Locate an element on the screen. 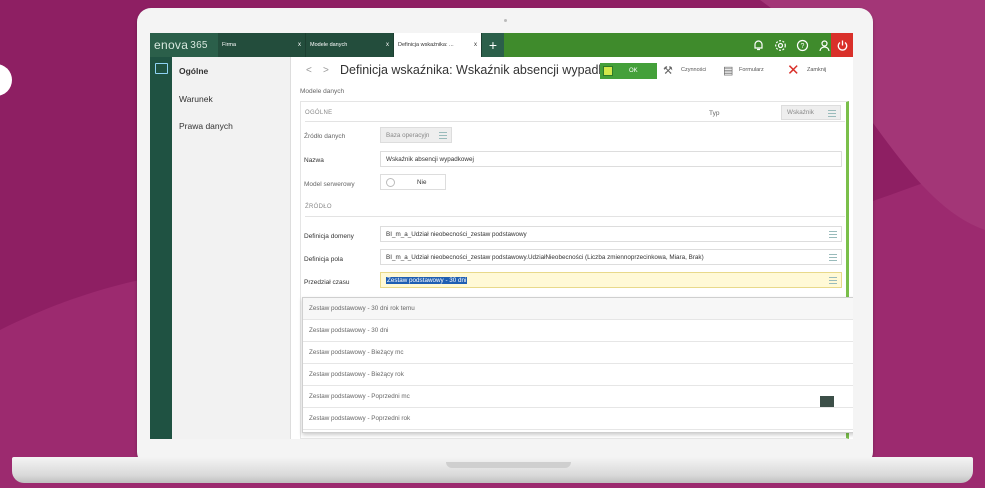 Image resolution: width=985 pixels, height=488 pixels. dropdown-option: Zestaw podstawowy - Poprzedni rok is located at coordinates (578, 419).